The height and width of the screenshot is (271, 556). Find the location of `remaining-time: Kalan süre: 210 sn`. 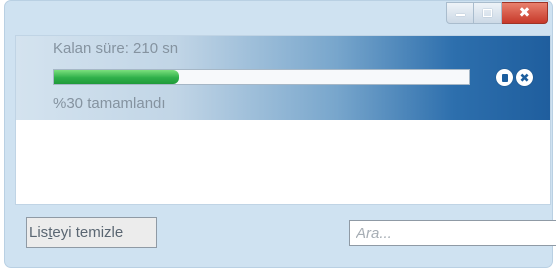

remaining-time: Kalan süre: 210 sn is located at coordinates (116, 48).